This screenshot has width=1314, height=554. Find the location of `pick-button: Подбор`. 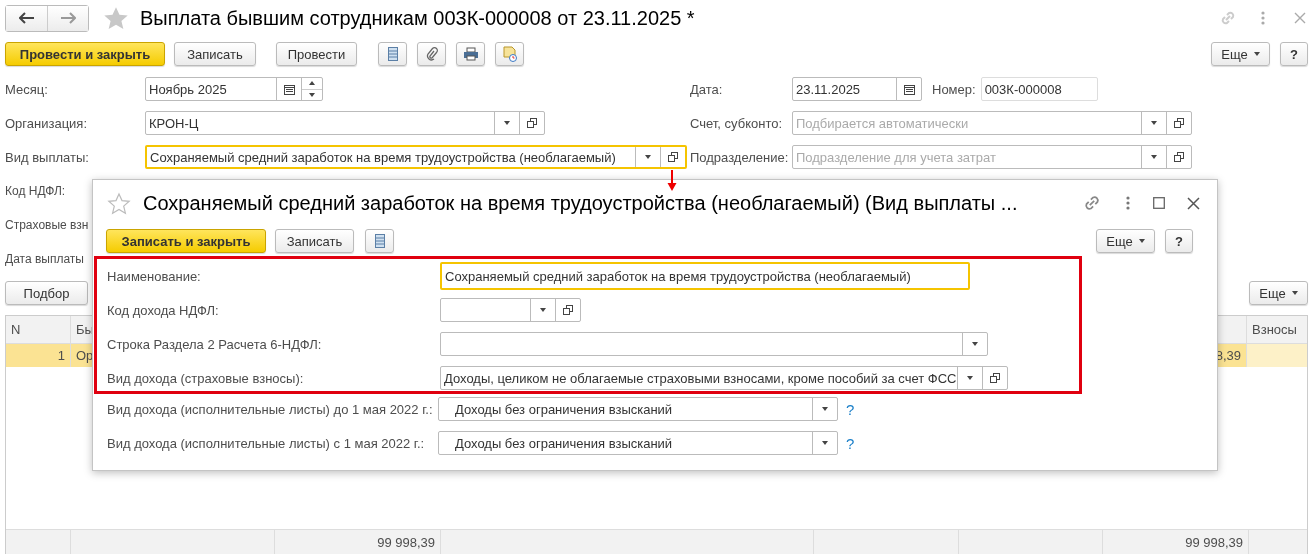

pick-button: Подбор is located at coordinates (46, 293).